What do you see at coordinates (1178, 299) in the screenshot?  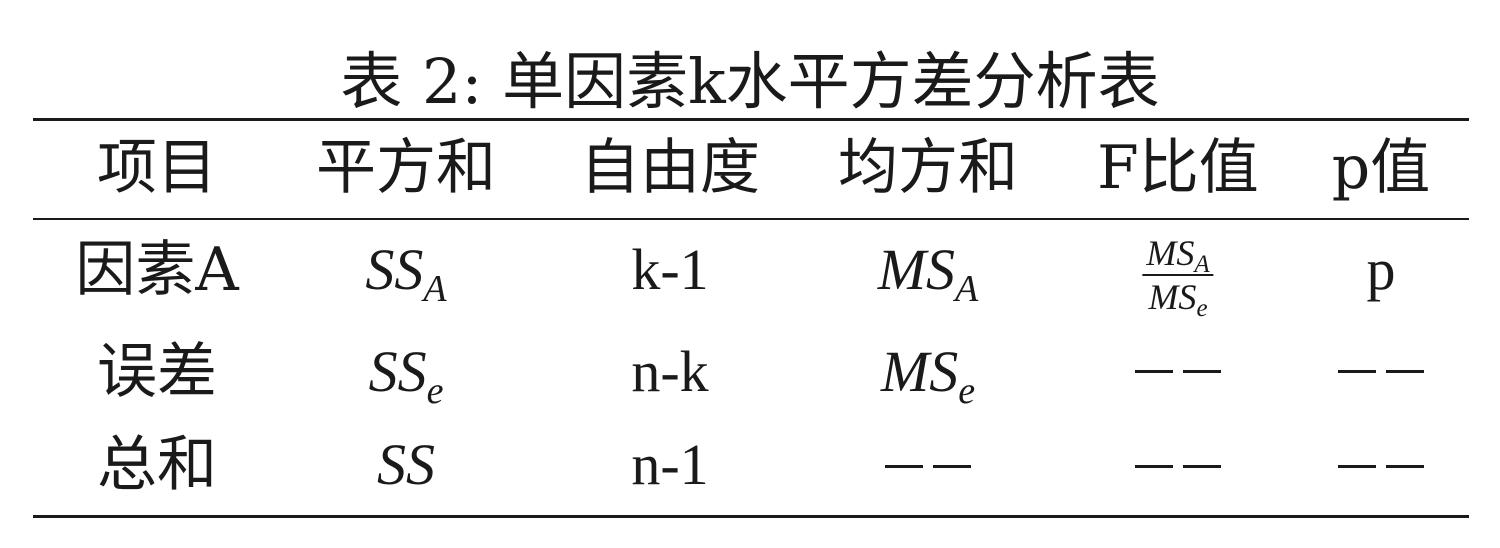 I see `f-denominator: MSe` at bounding box center [1178, 299].